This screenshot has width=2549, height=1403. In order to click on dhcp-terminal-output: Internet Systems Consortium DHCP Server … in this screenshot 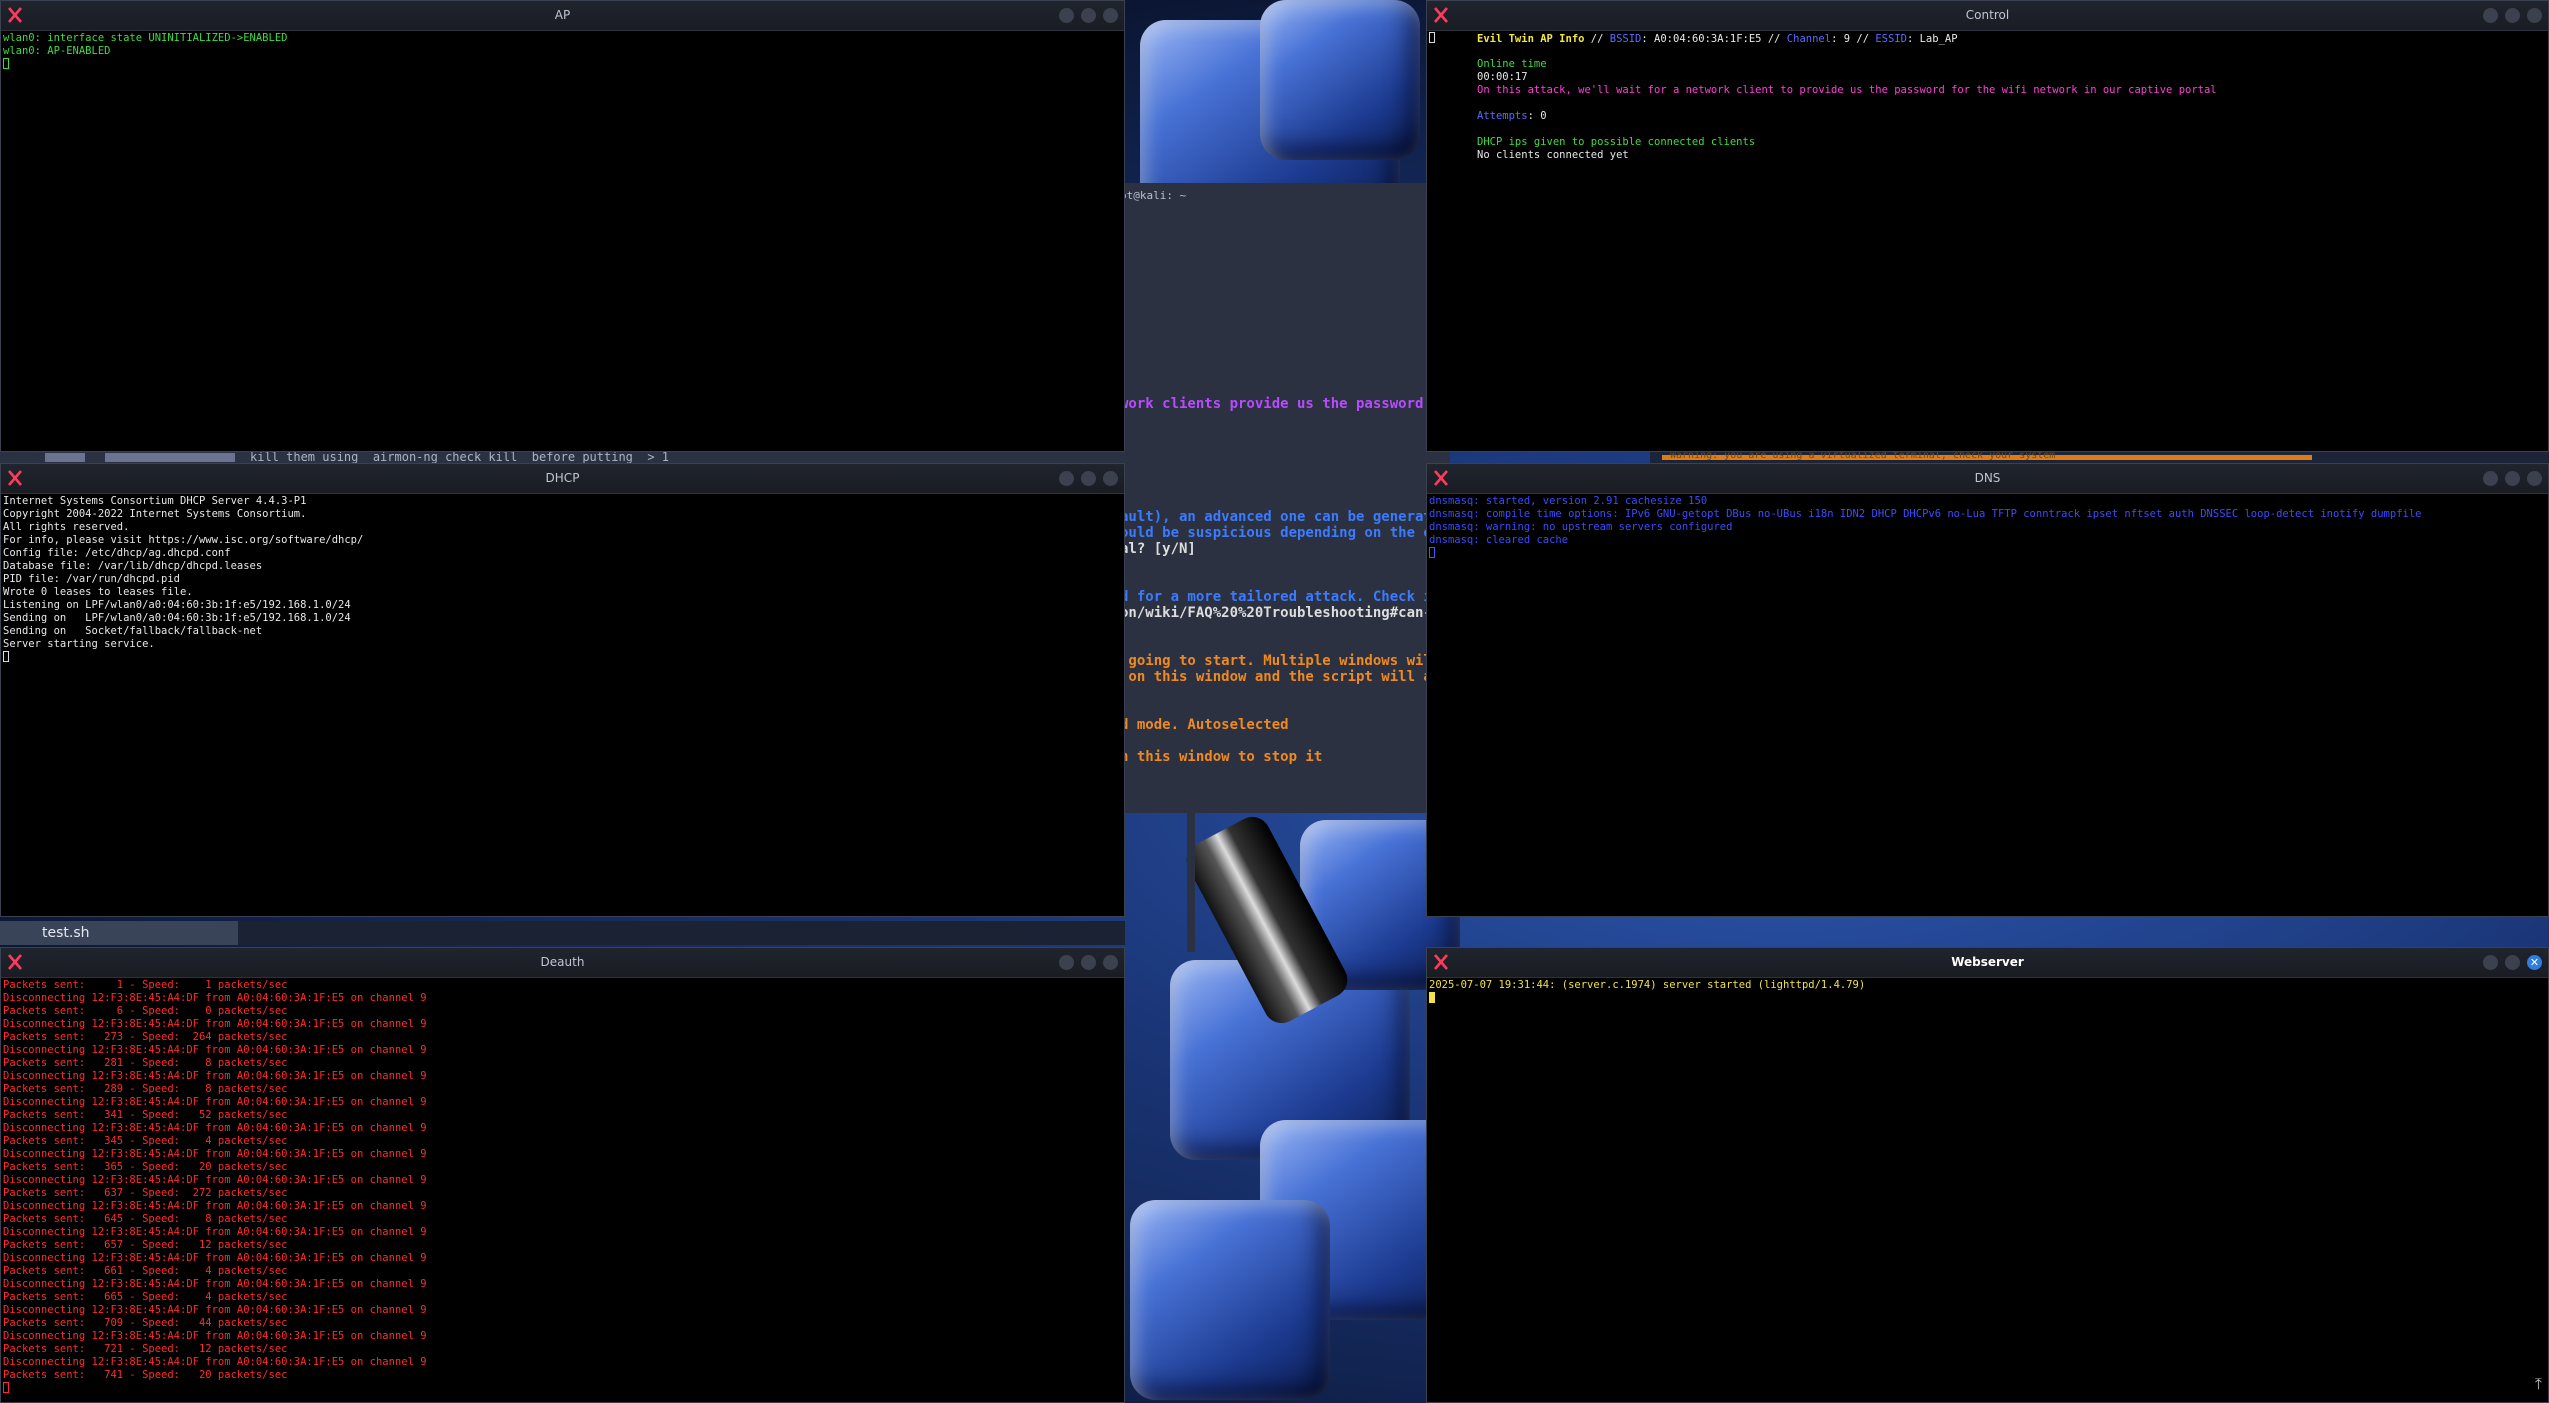, I will do `click(562, 704)`.